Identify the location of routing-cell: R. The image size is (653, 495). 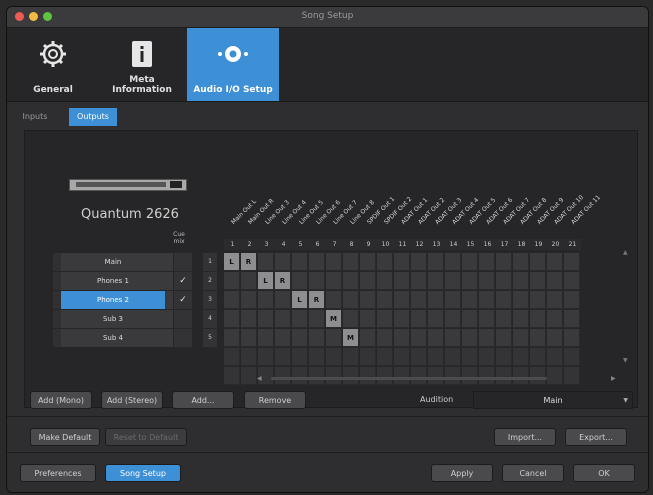
(317, 300).